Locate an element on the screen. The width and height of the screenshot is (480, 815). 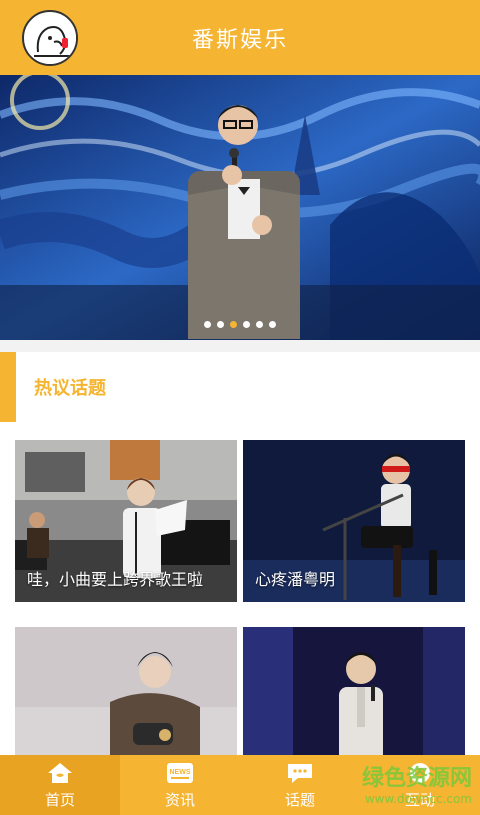
tab-label: 话题 is located at coordinates (299, 799).